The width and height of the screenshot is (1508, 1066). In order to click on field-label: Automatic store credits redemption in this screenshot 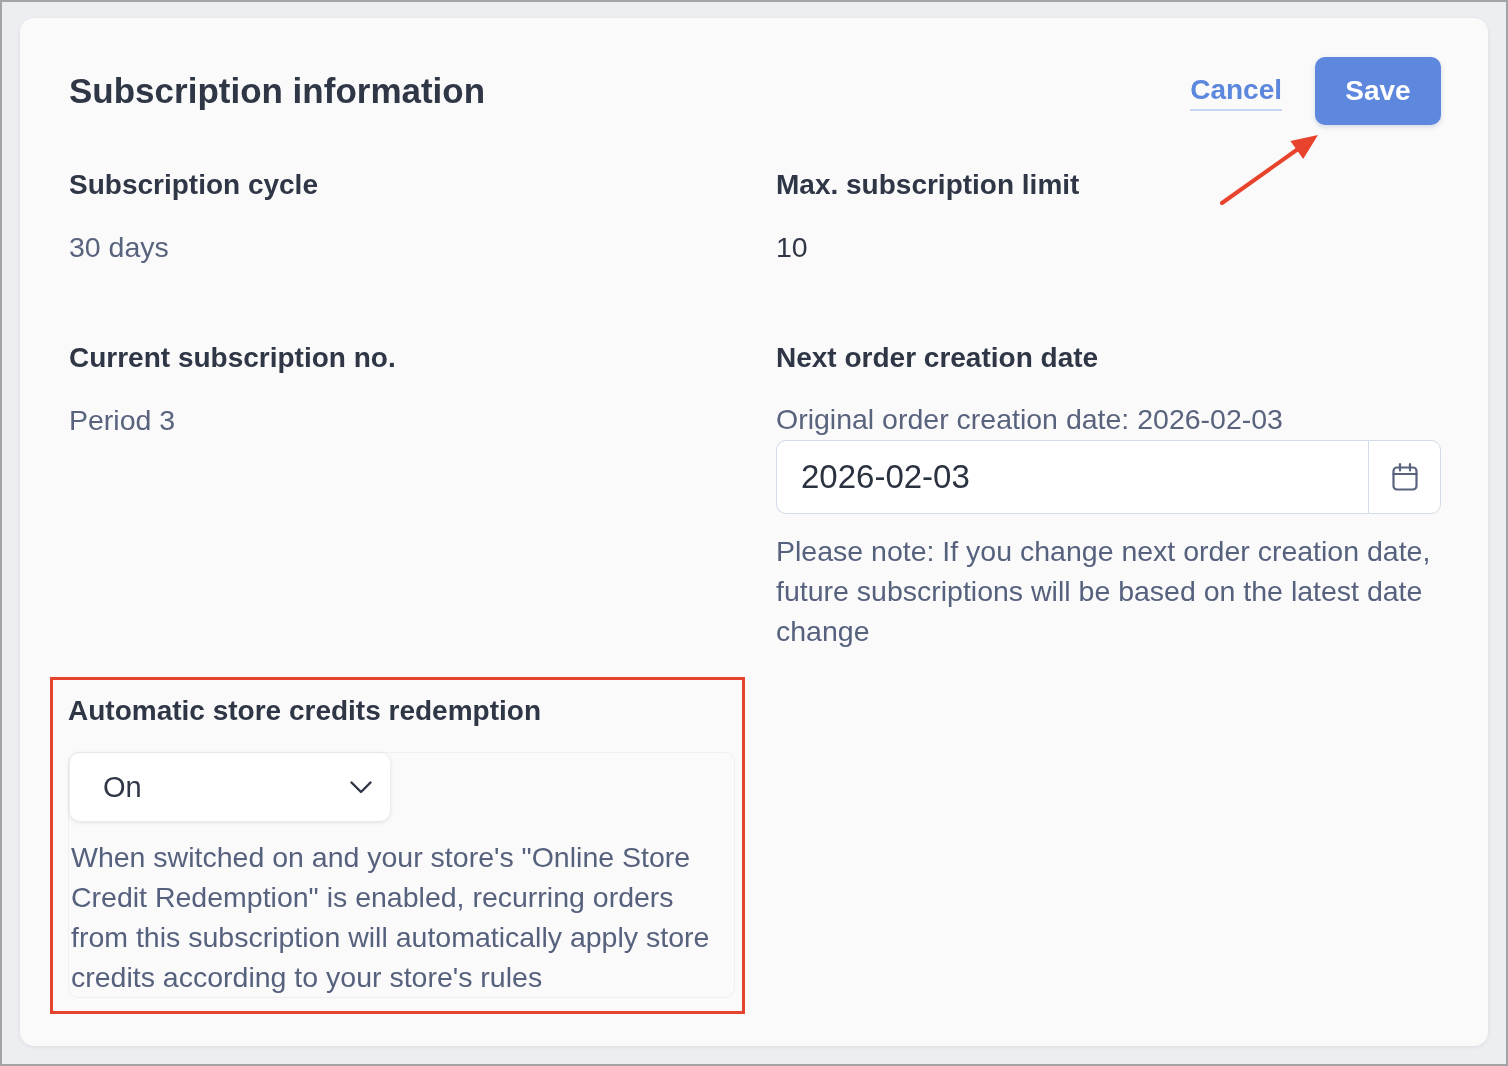, I will do `click(305, 711)`.